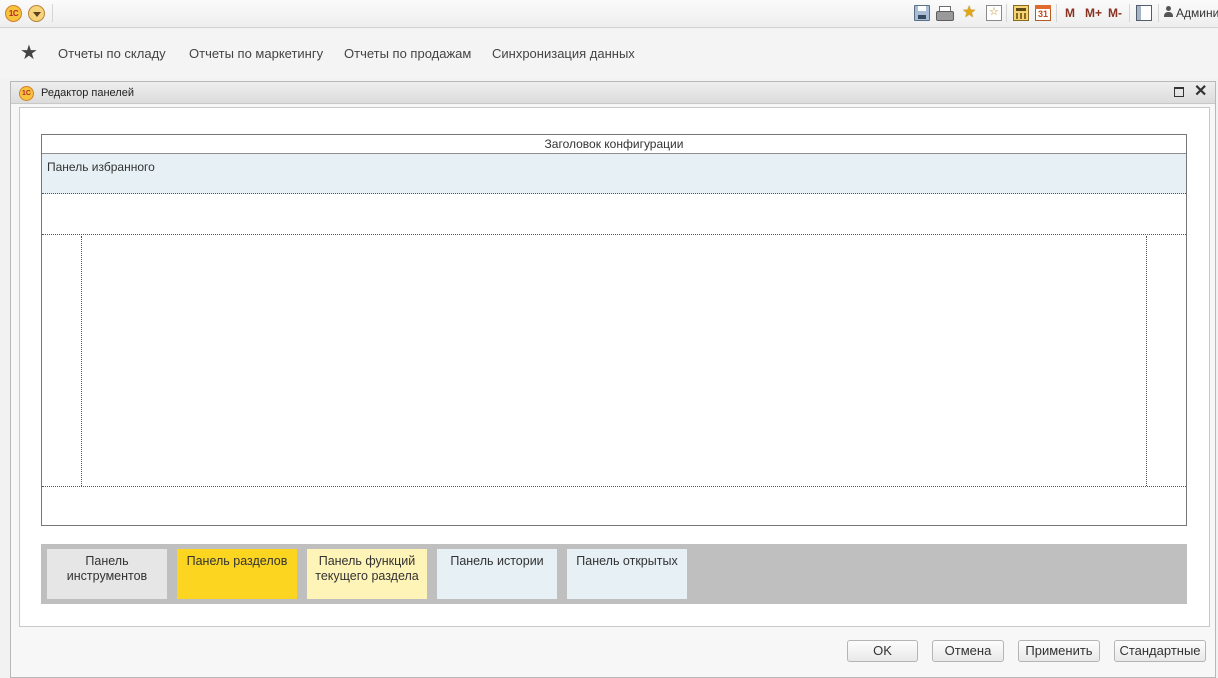  I want to click on memory-subtract-button: M-, so click(1115, 13).